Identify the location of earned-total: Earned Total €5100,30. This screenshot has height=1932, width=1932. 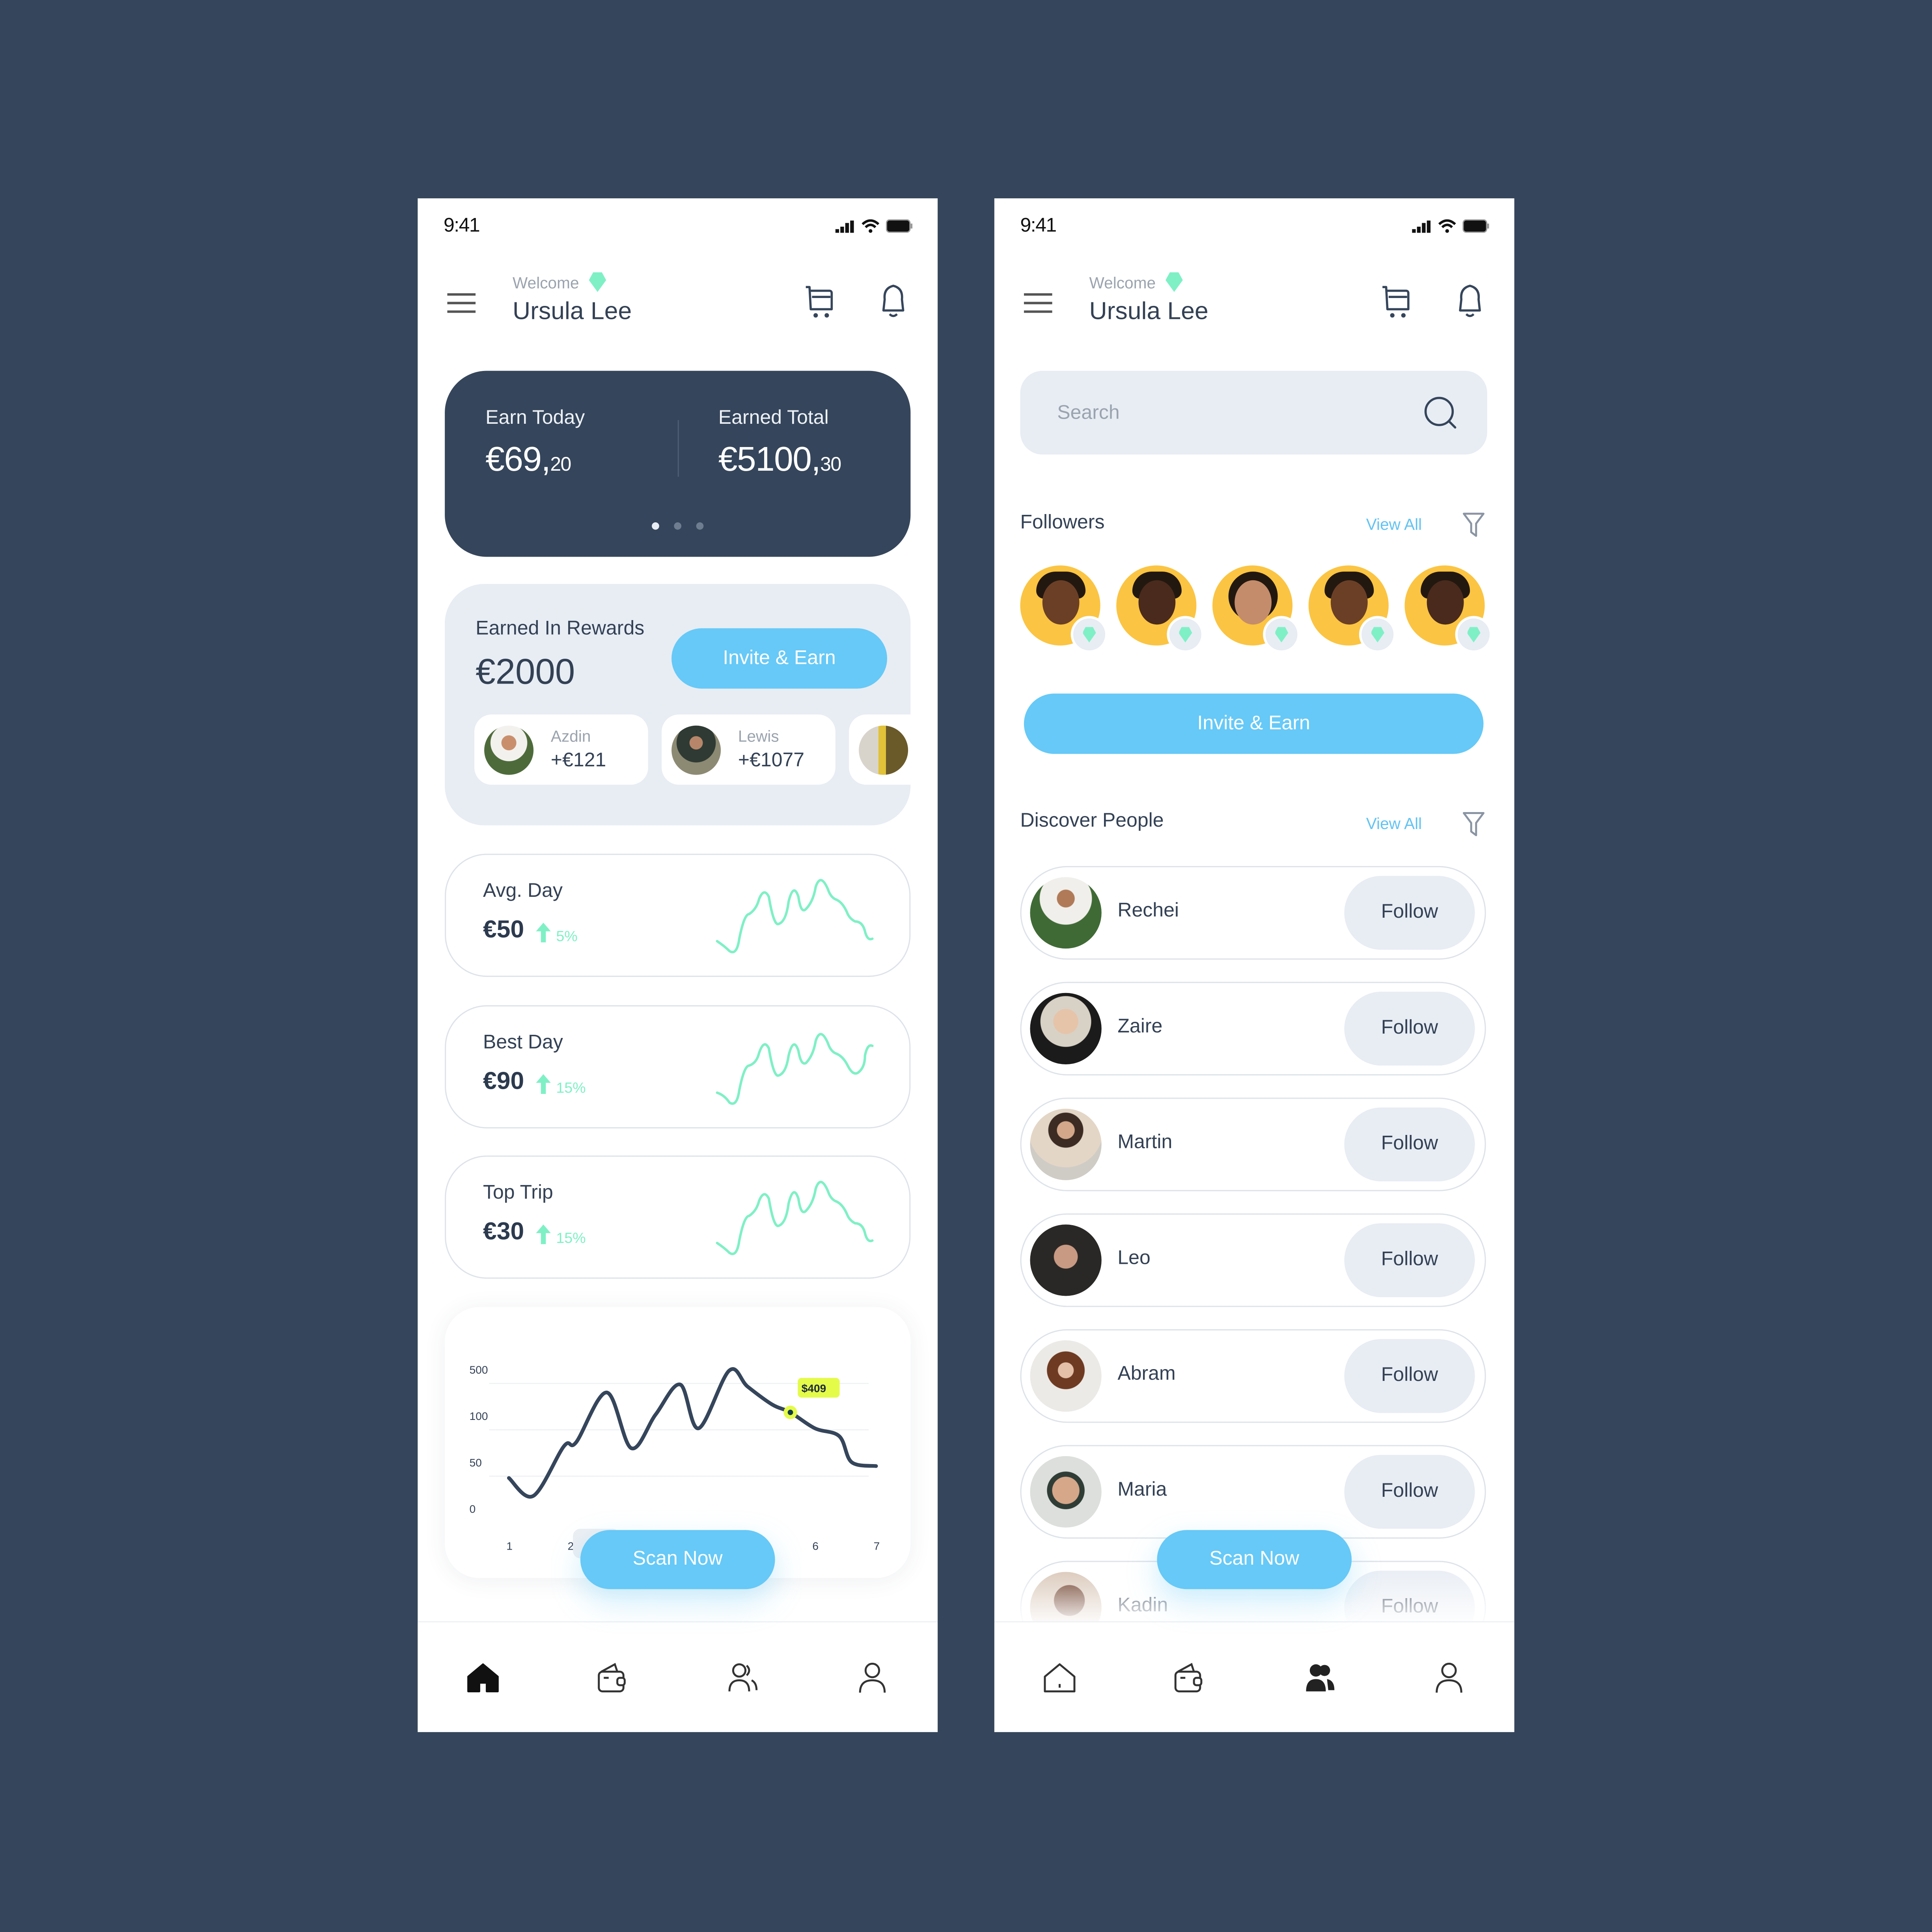
(779, 443).